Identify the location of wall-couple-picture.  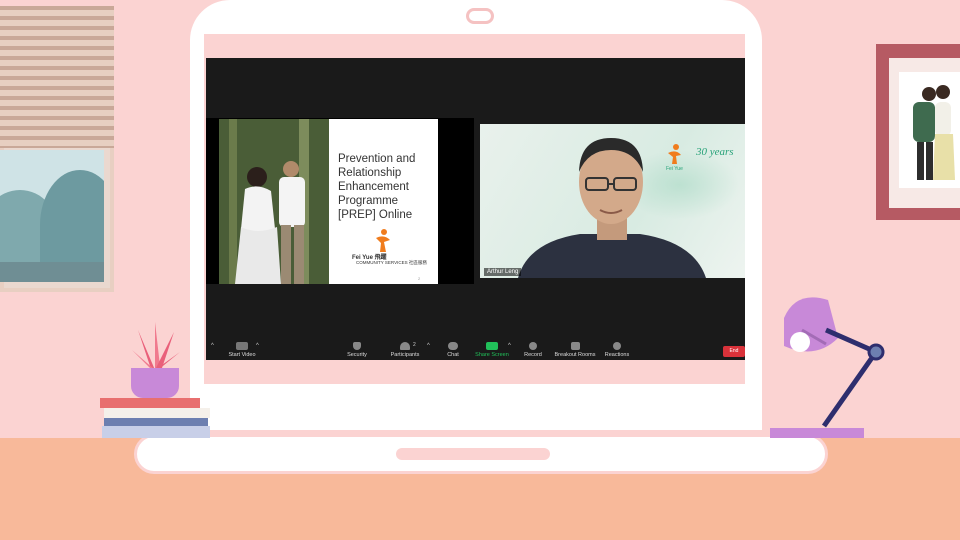
(929, 130).